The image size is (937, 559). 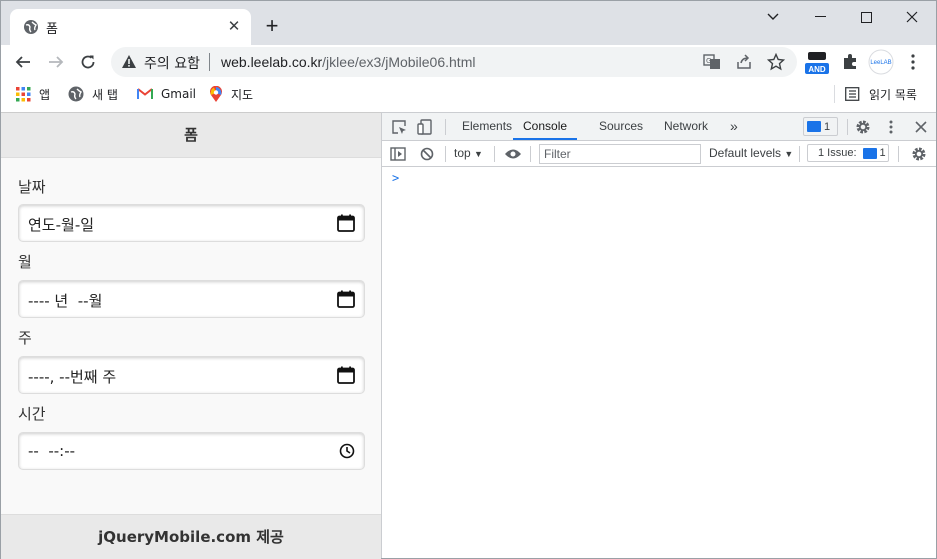 What do you see at coordinates (191, 223) in the screenshot?
I see `date-input: 연도-월-일` at bounding box center [191, 223].